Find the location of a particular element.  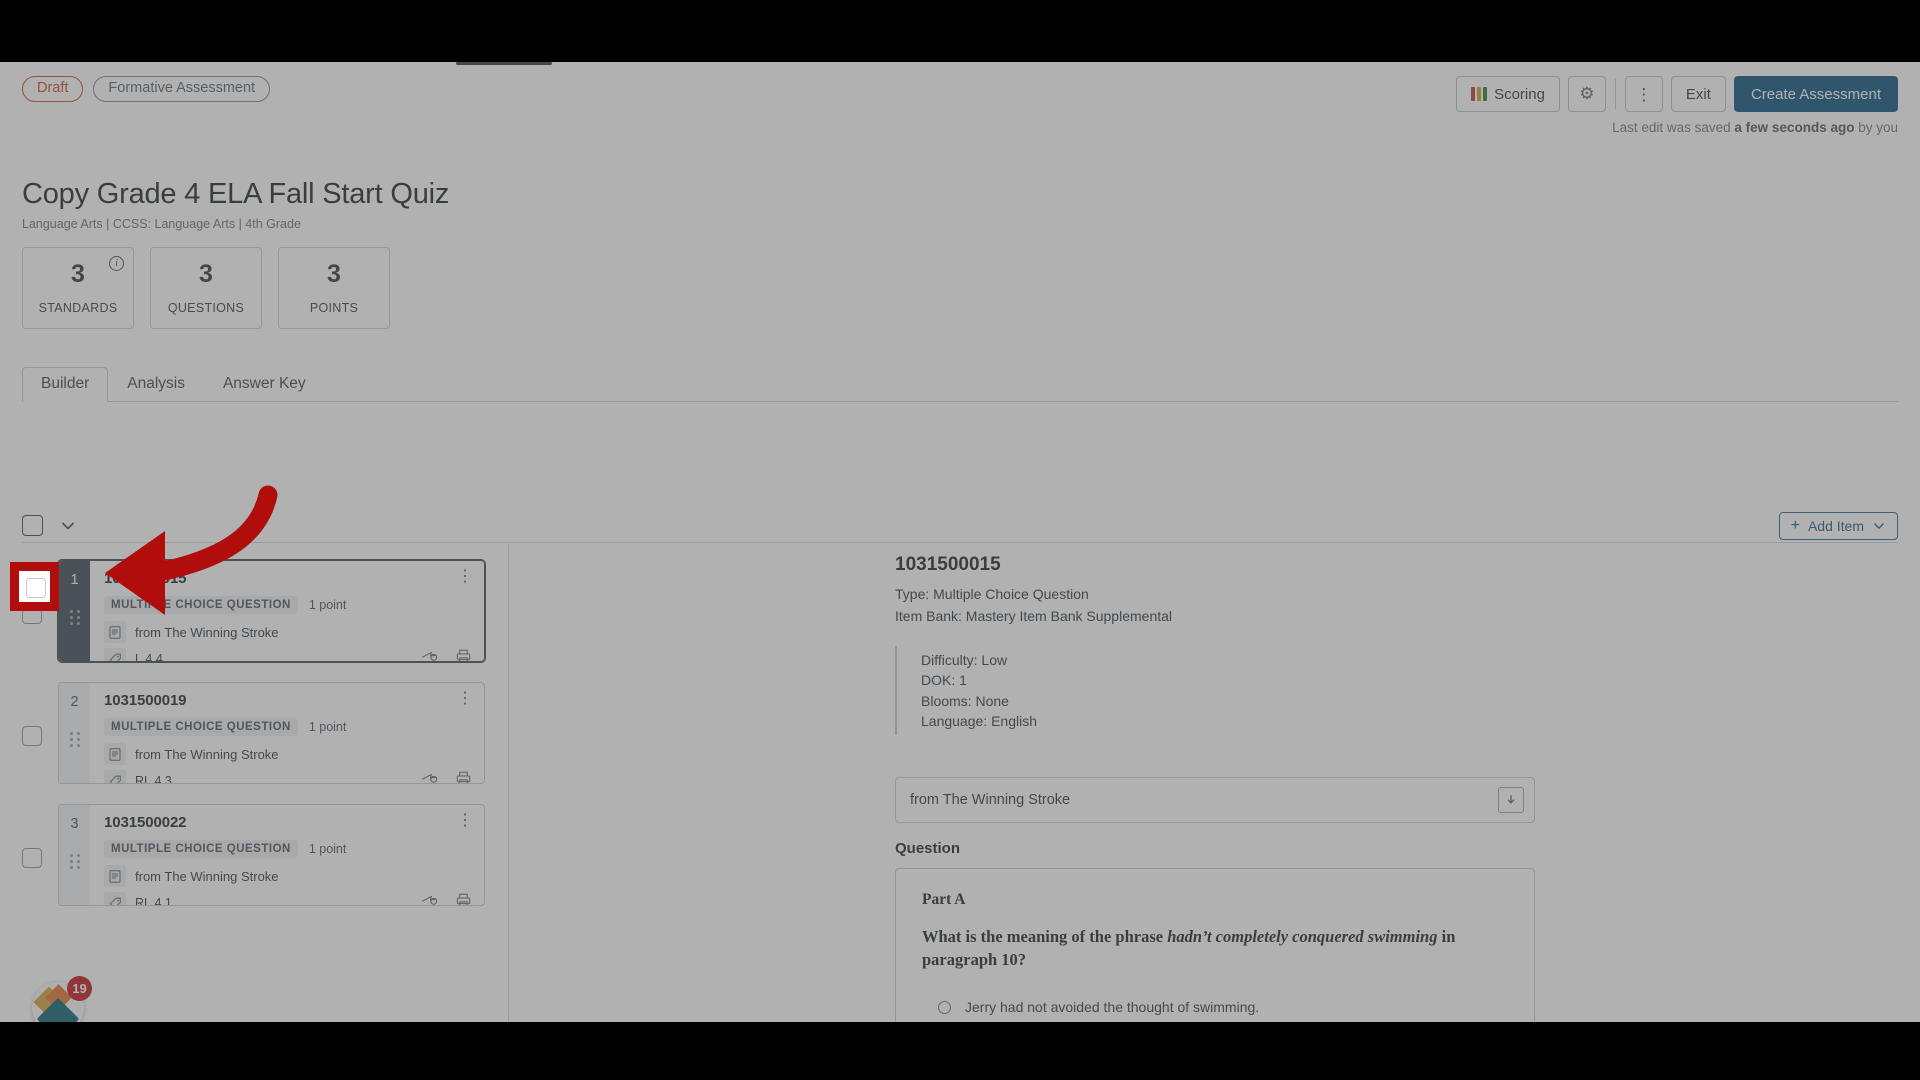

expand-passage-icon is located at coordinates (1511, 800).